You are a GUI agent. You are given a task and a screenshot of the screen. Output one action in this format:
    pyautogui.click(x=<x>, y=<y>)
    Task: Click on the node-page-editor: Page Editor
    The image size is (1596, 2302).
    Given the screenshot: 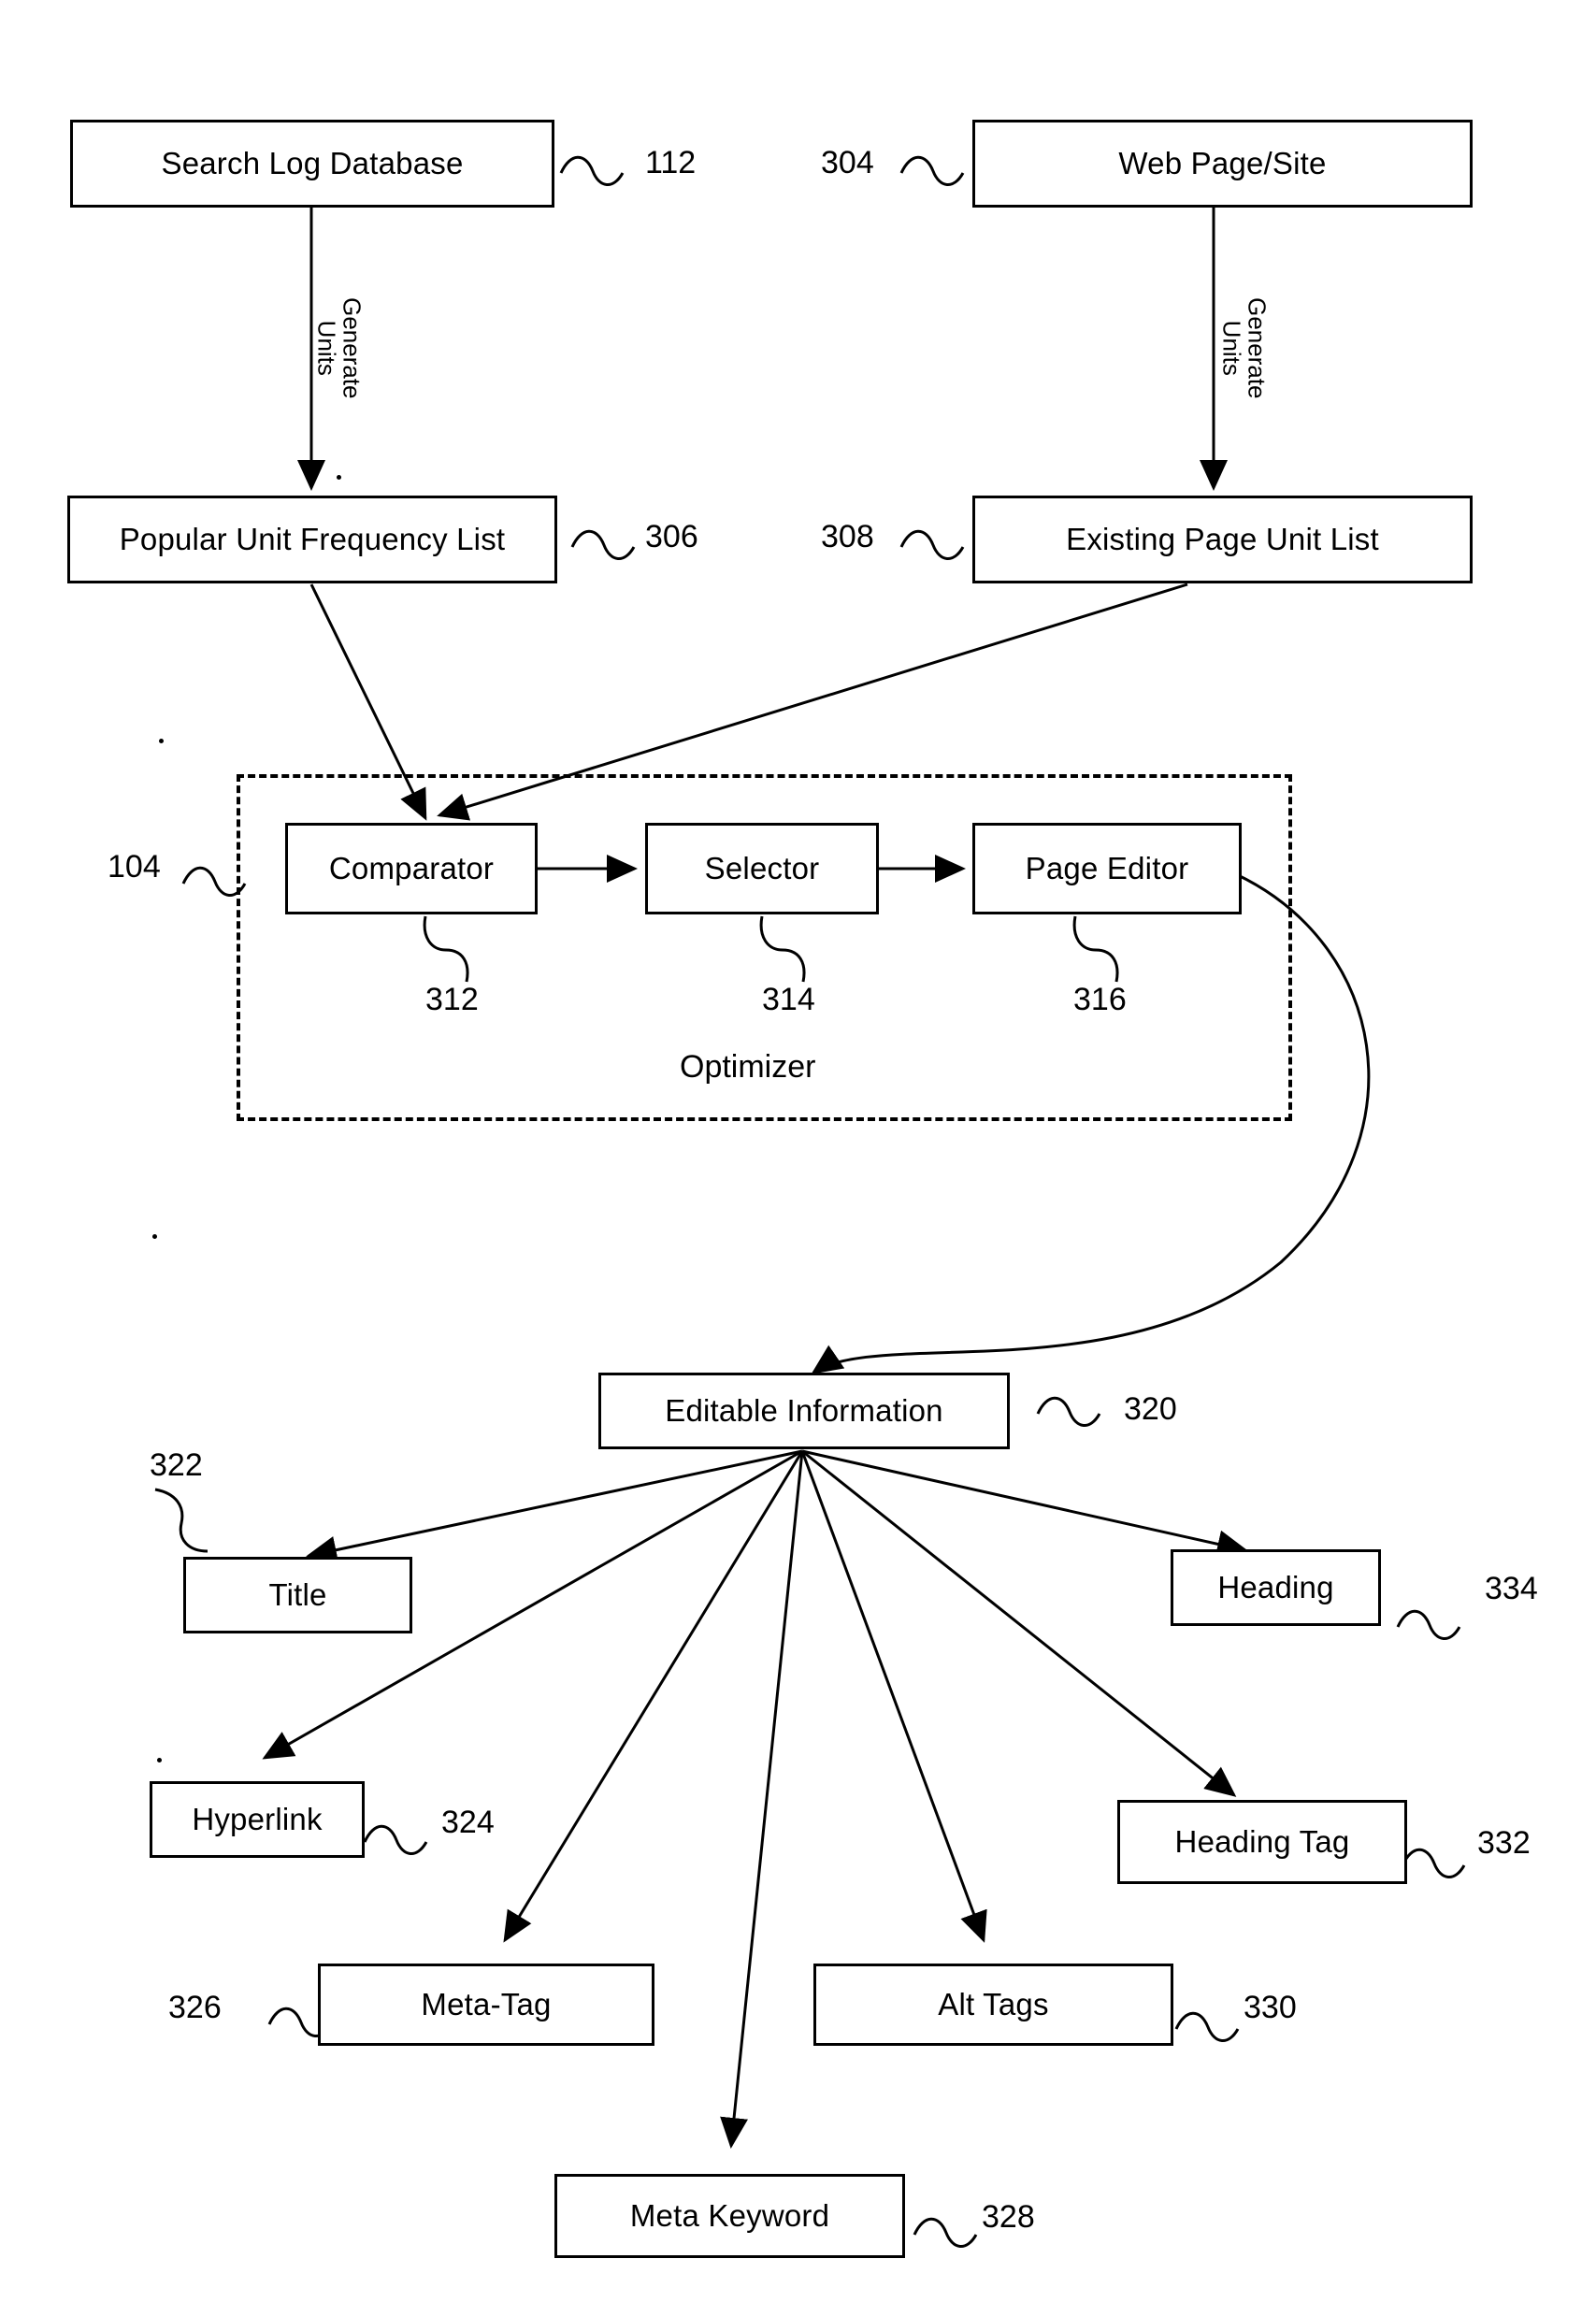 What is the action you would take?
    pyautogui.click(x=1107, y=869)
    